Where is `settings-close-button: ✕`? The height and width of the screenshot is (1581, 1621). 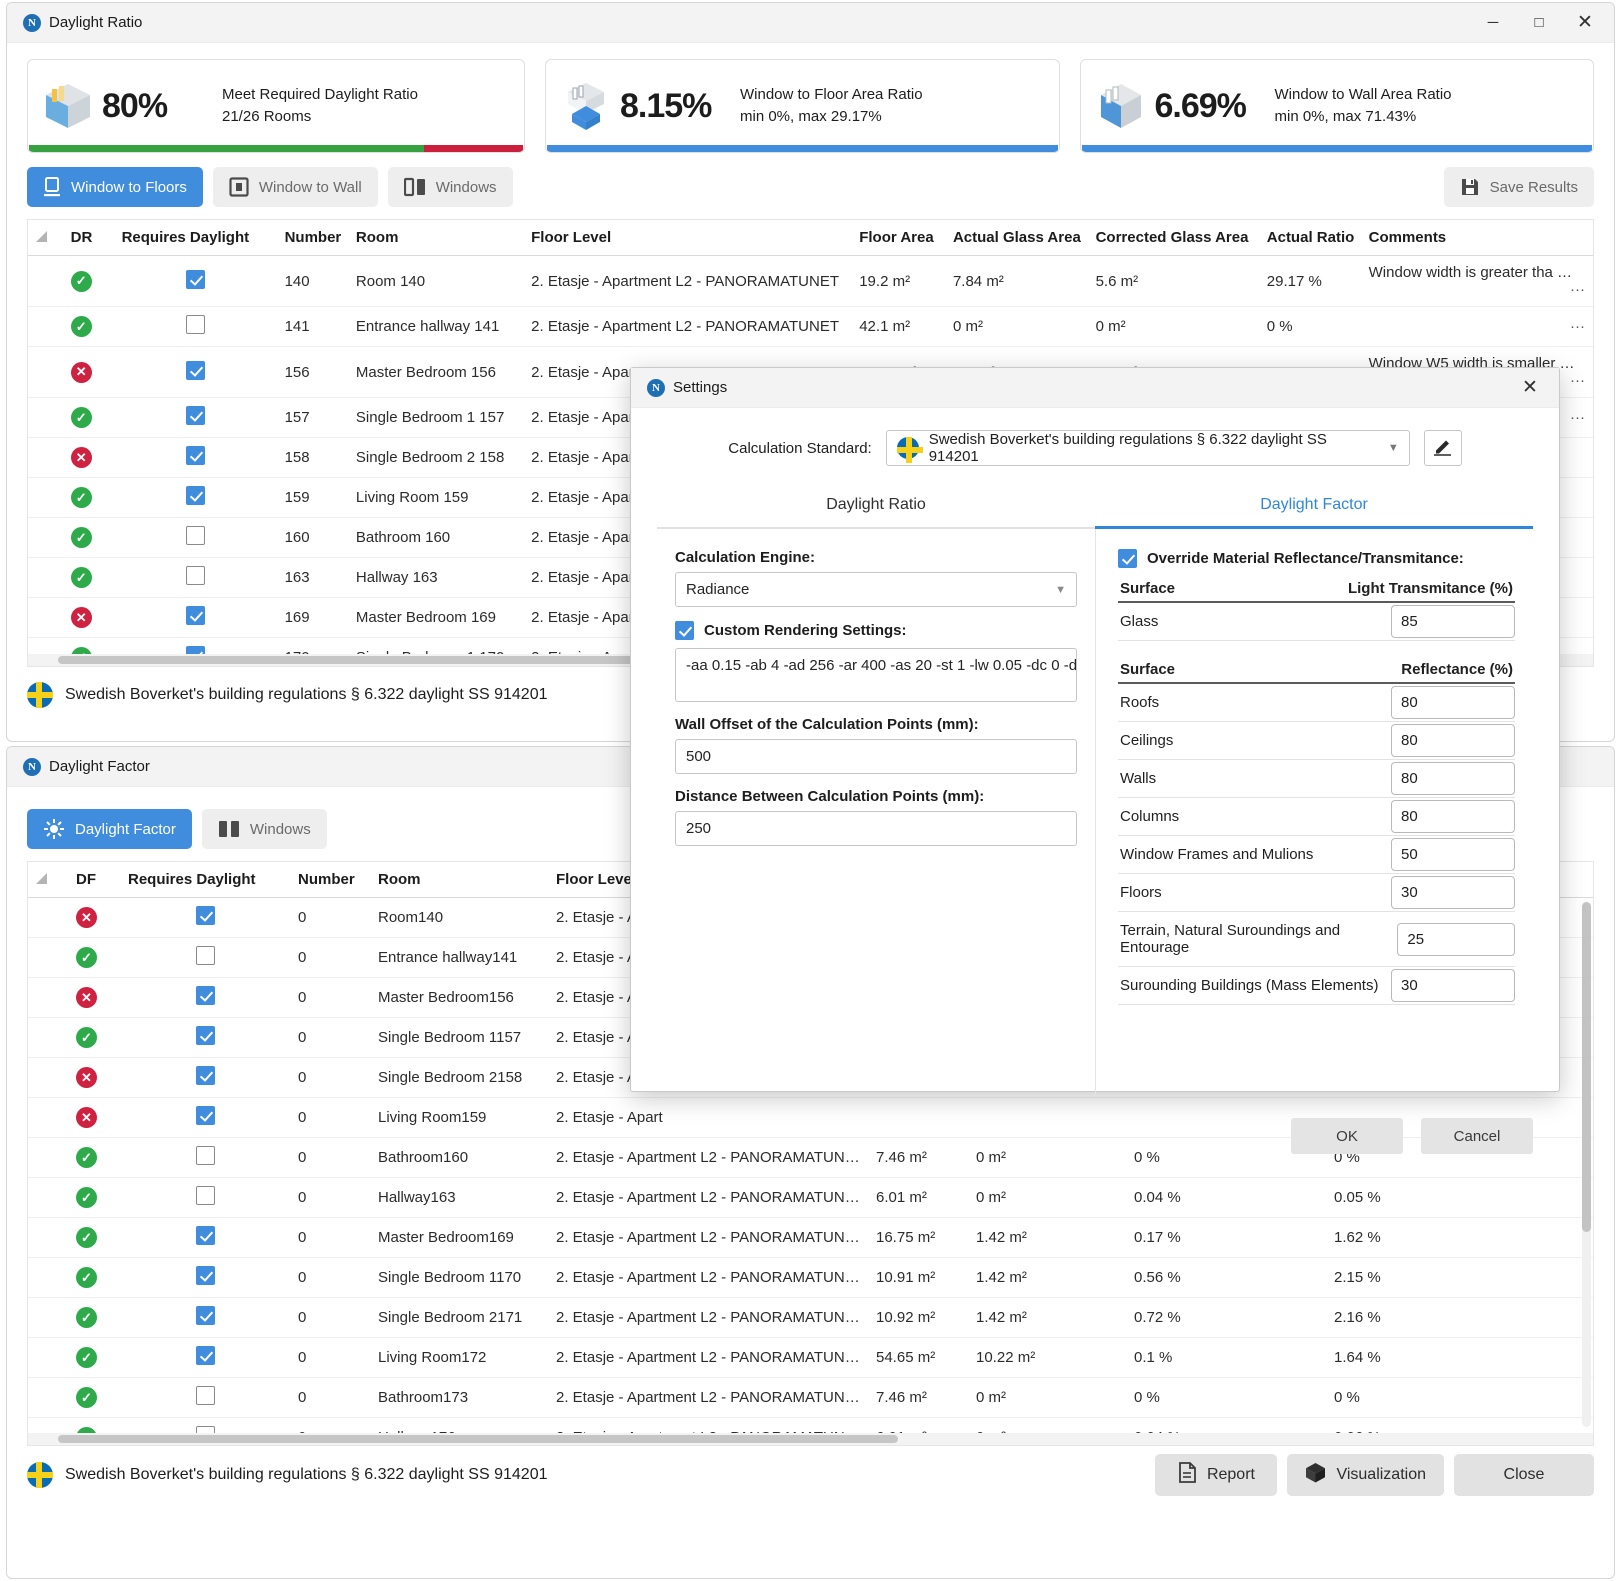
settings-close-button: ✕ is located at coordinates (1530, 388).